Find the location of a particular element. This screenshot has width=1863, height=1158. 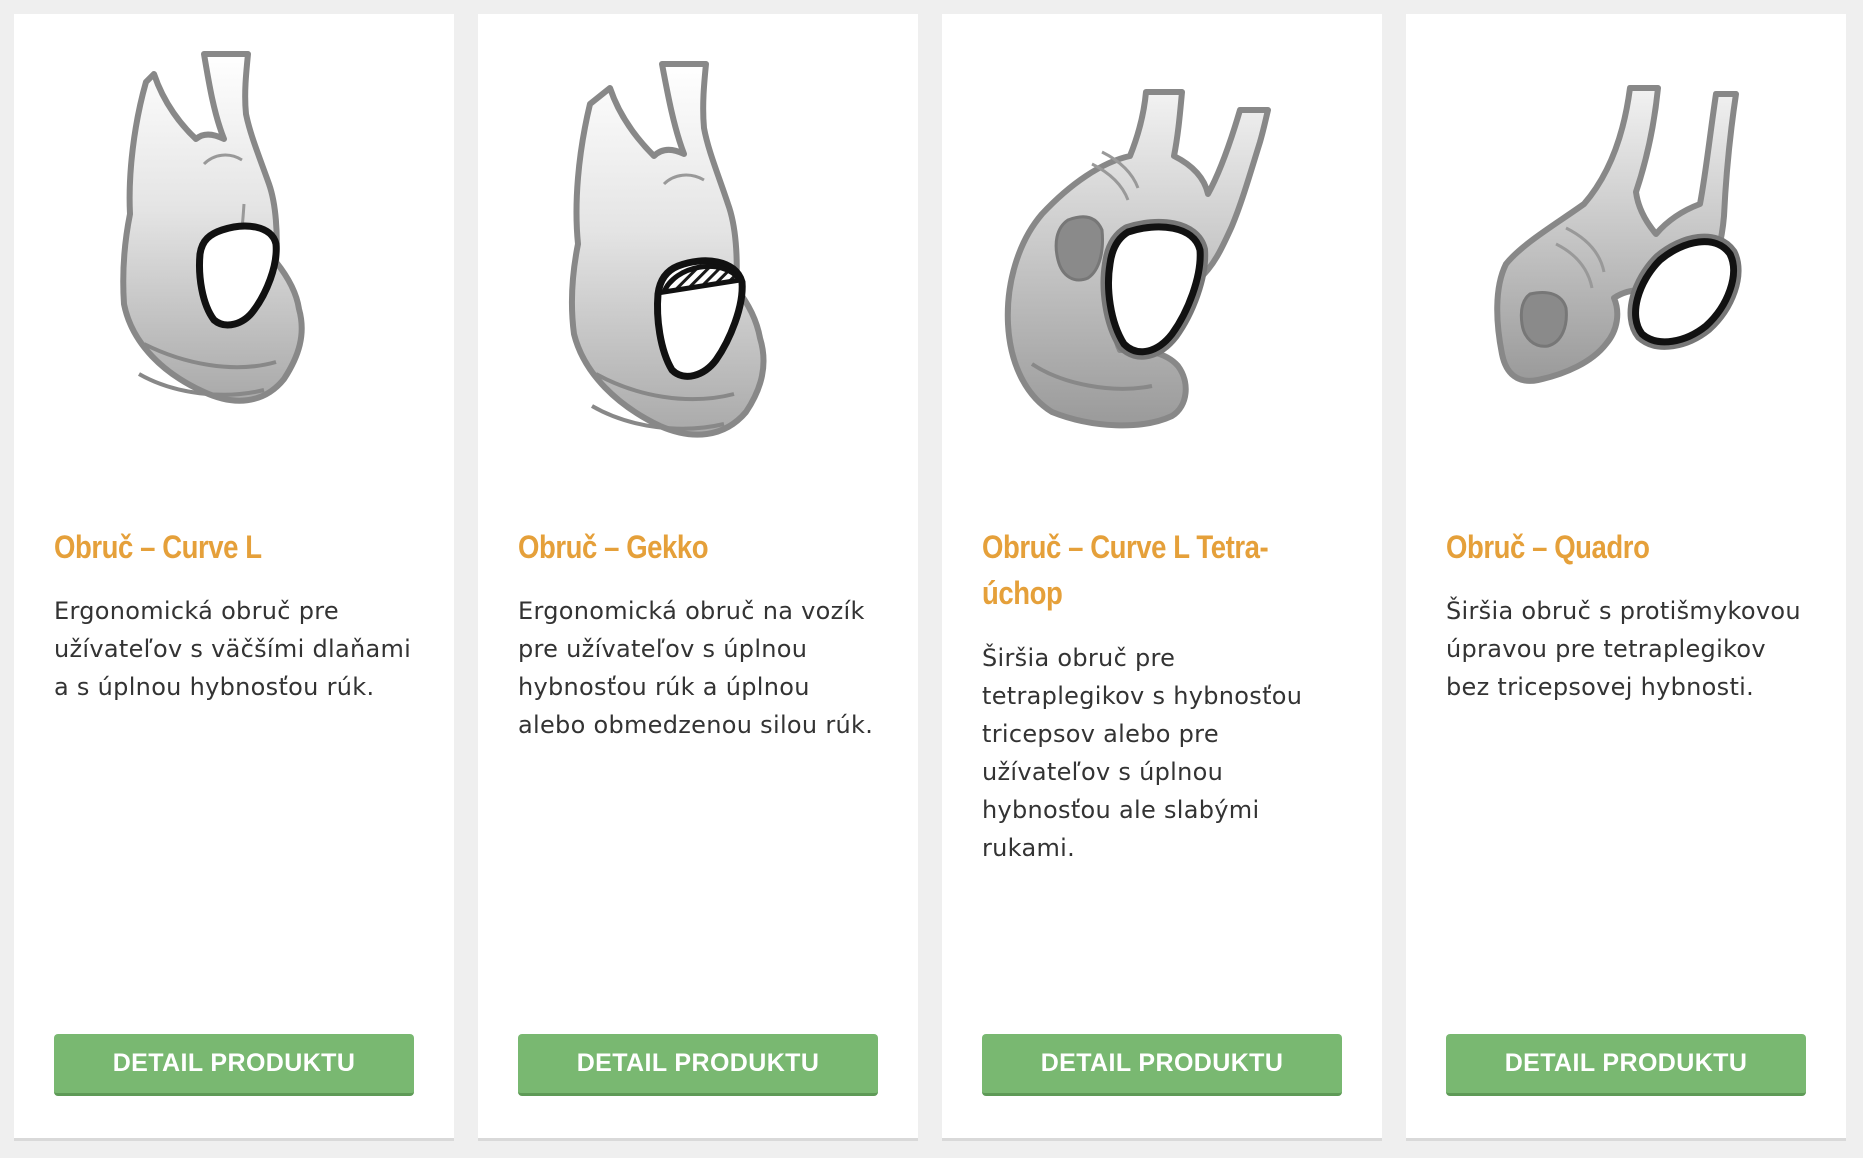

hand-gripping-quadro-rim-icon is located at coordinates (1626, 269).